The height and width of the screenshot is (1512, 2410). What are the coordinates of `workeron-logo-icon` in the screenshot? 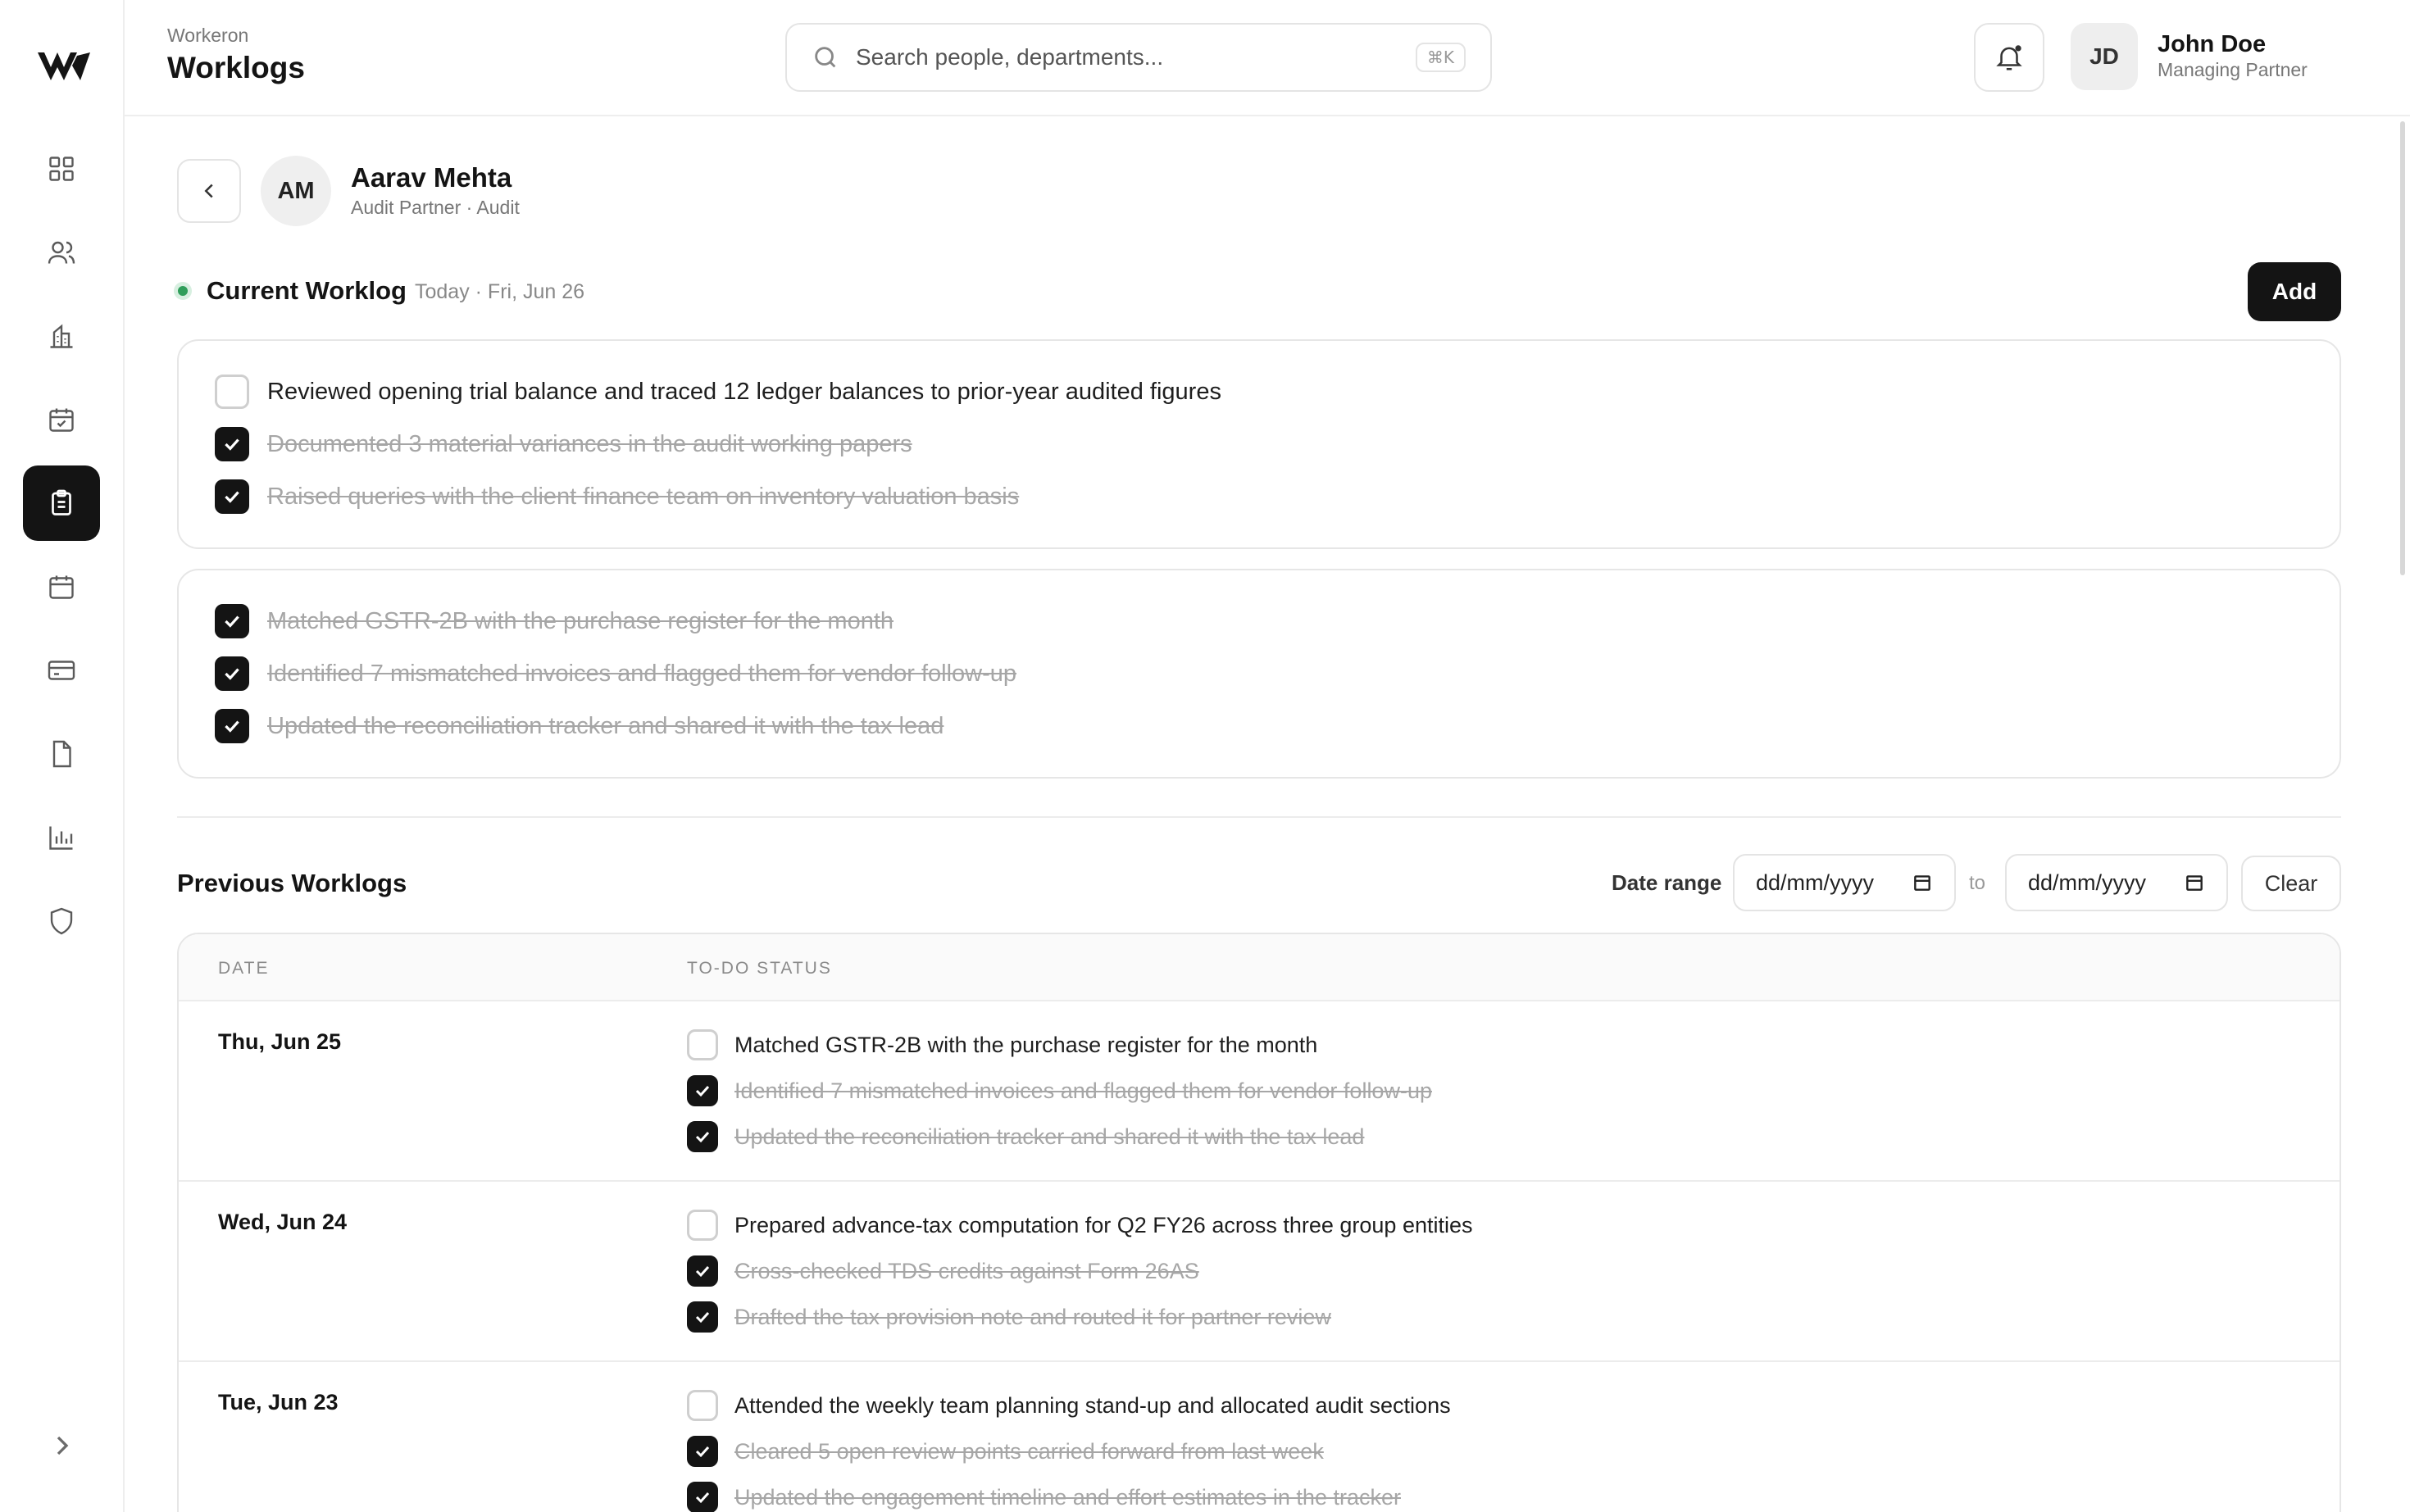 It's located at (64, 66).